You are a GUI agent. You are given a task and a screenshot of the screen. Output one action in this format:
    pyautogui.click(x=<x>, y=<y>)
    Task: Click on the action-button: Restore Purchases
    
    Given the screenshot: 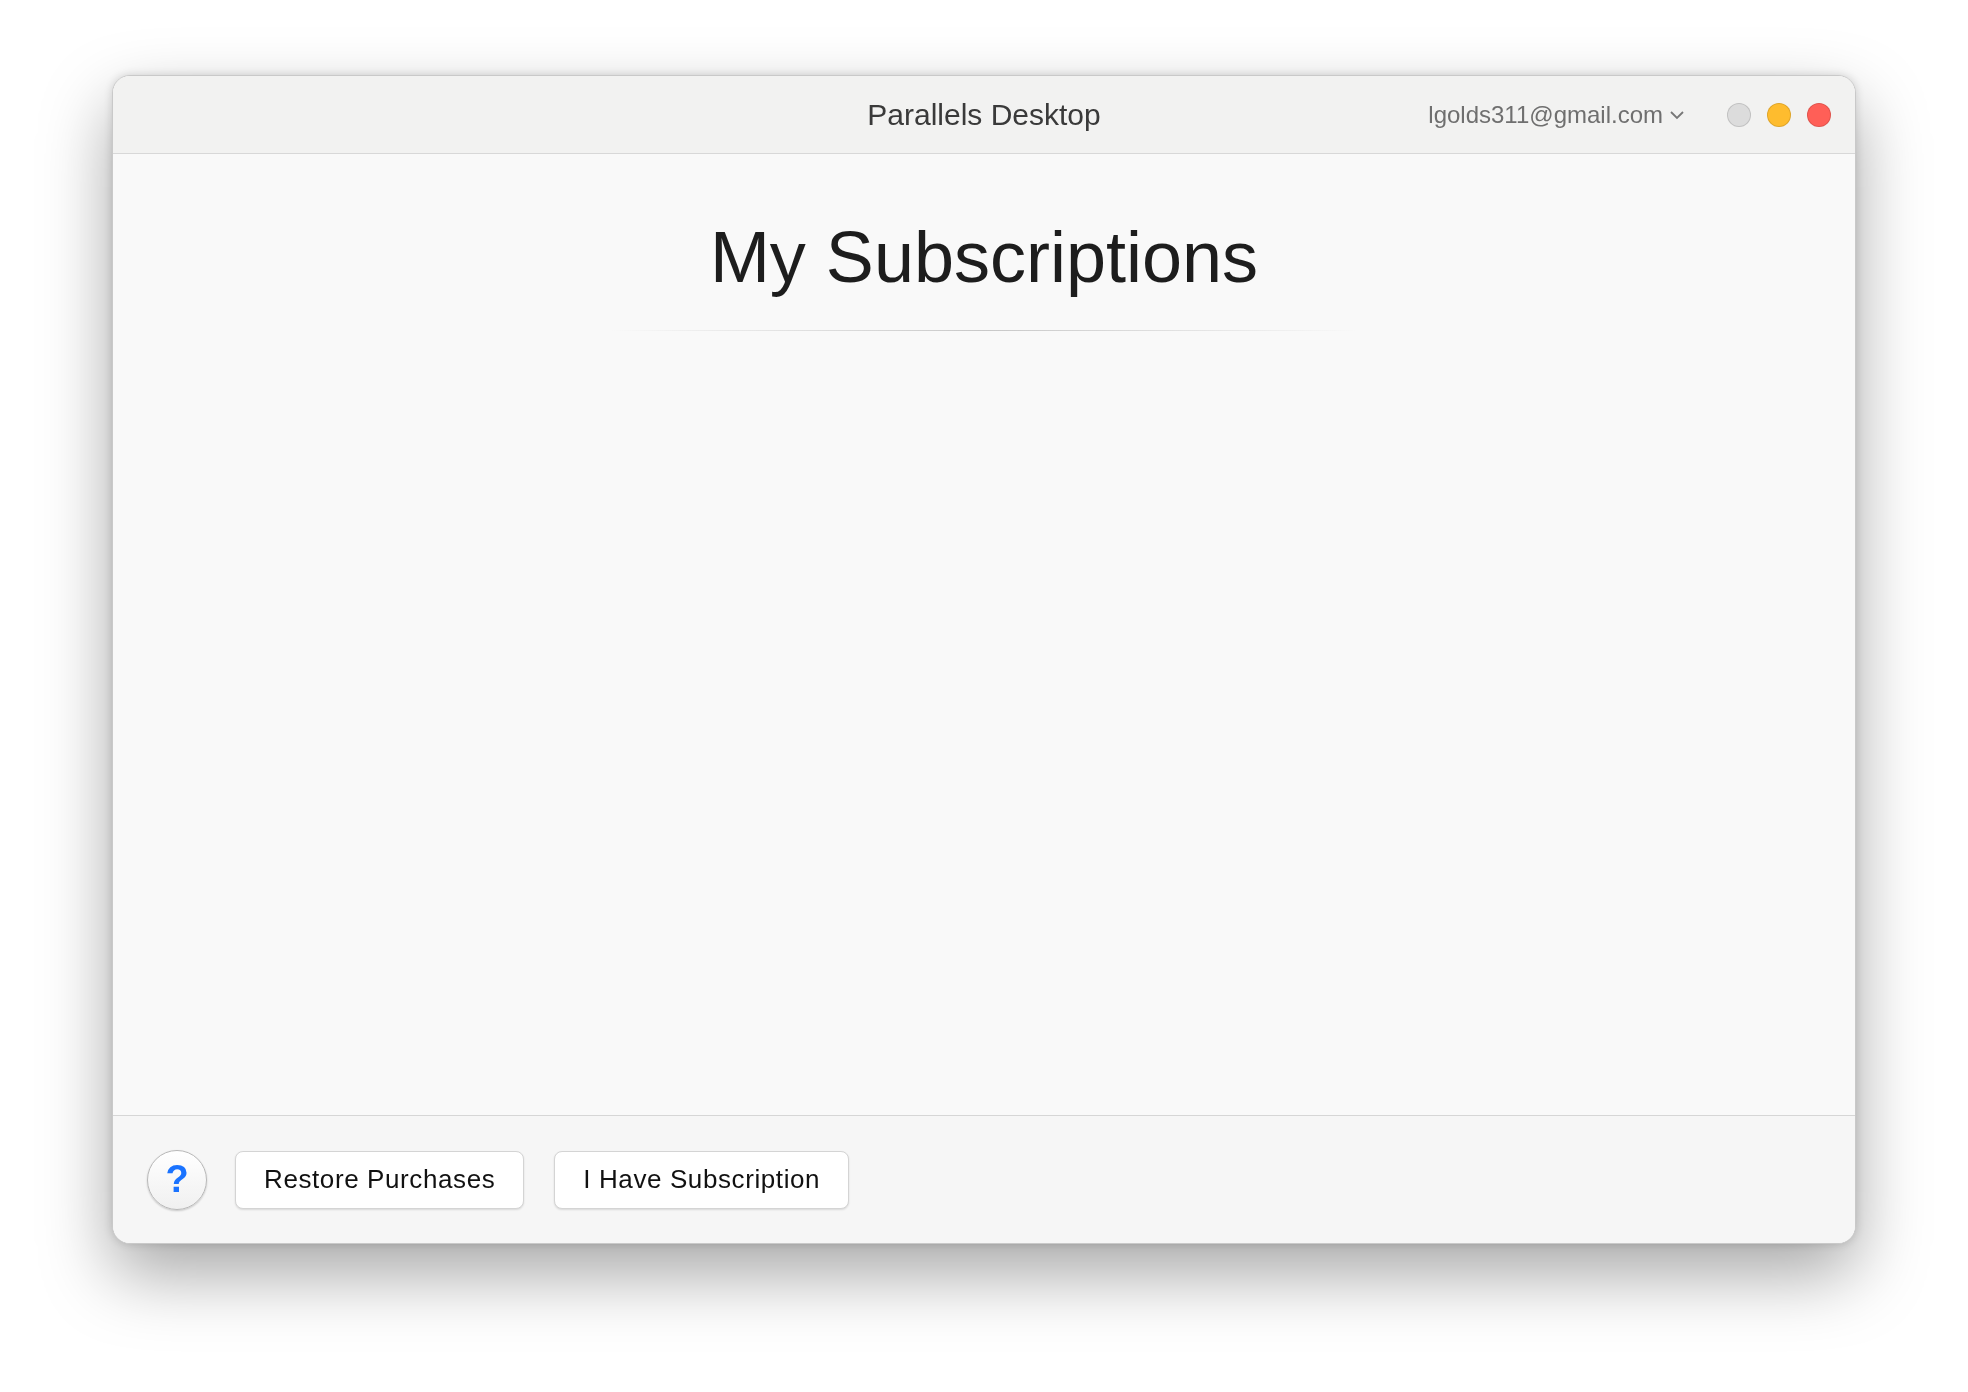 What is the action you would take?
    pyautogui.click(x=380, y=1179)
    